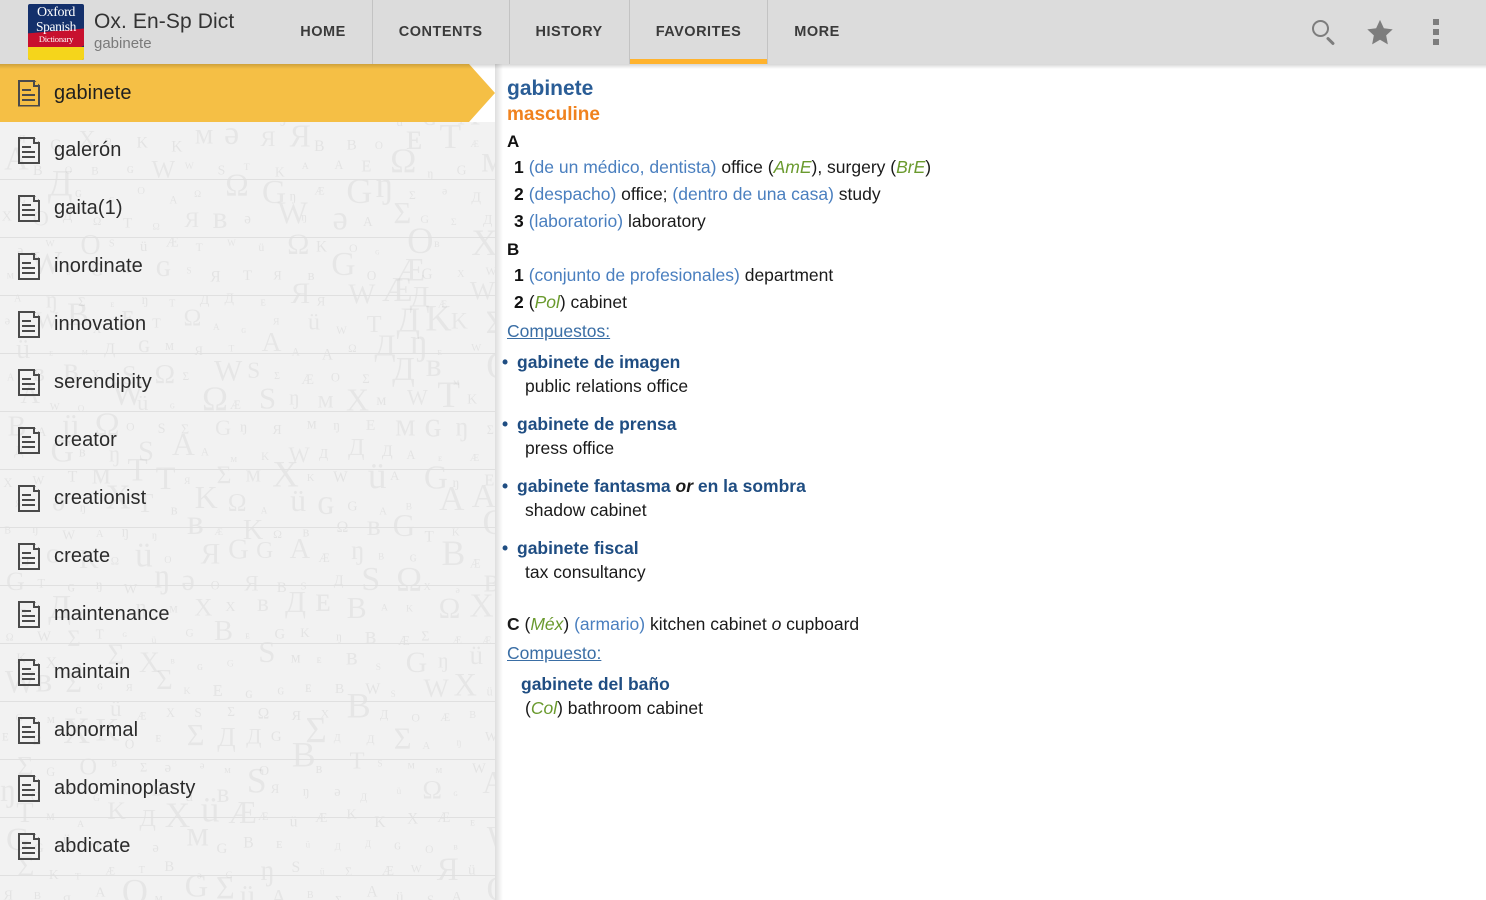 Image resolution: width=1486 pixels, height=900 pixels. What do you see at coordinates (982, 486) in the screenshot?
I see `compound-headword: gabinete fantasma or en la sombra` at bounding box center [982, 486].